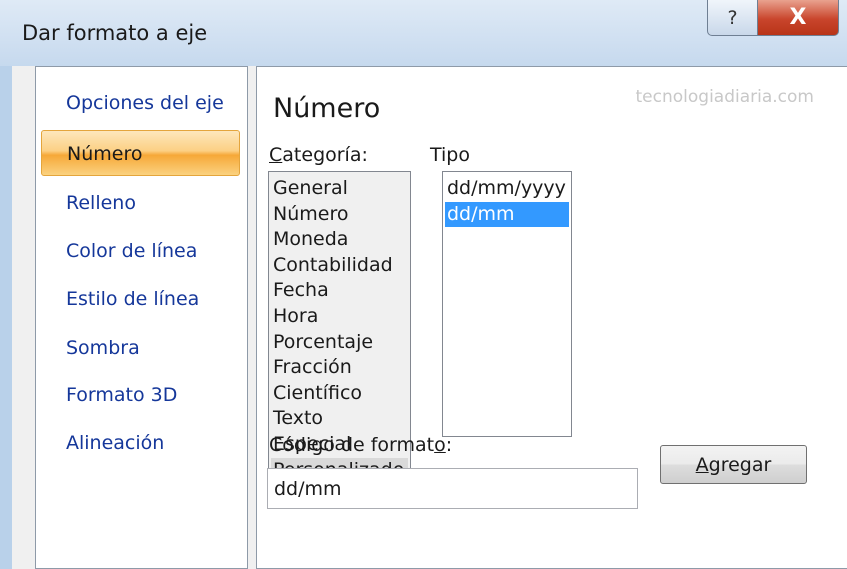  Describe the element at coordinates (450, 155) in the screenshot. I see `type-label: Tipo` at that location.